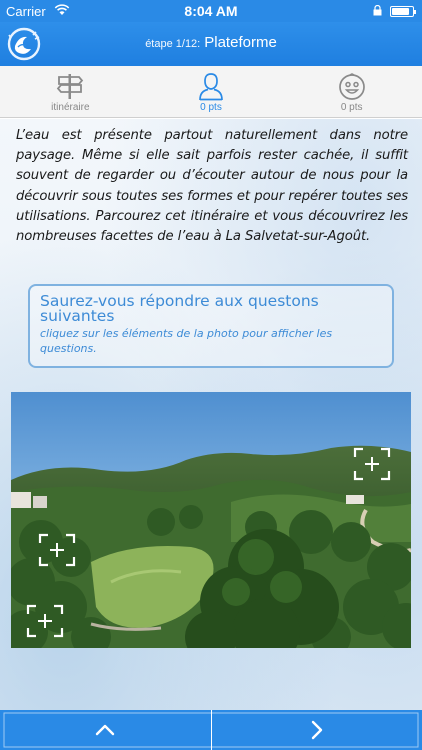 The width and height of the screenshot is (422, 750). What do you see at coordinates (377, 10) in the screenshot?
I see `rotation-lock-icon` at bounding box center [377, 10].